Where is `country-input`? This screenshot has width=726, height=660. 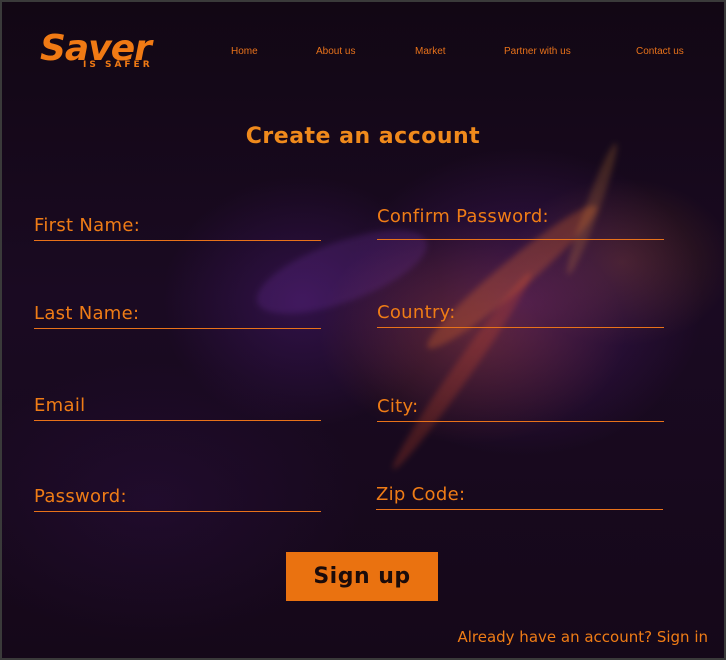 country-input is located at coordinates (602, 313).